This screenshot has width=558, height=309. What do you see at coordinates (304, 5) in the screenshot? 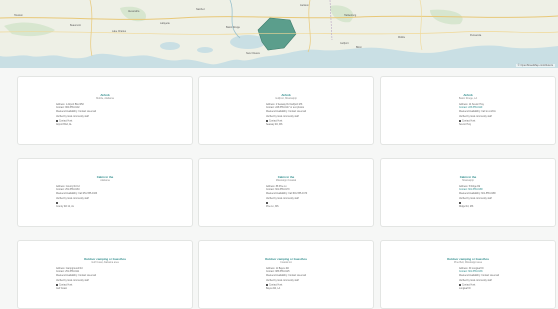
I see `map-place-label: Jackson` at bounding box center [304, 5].